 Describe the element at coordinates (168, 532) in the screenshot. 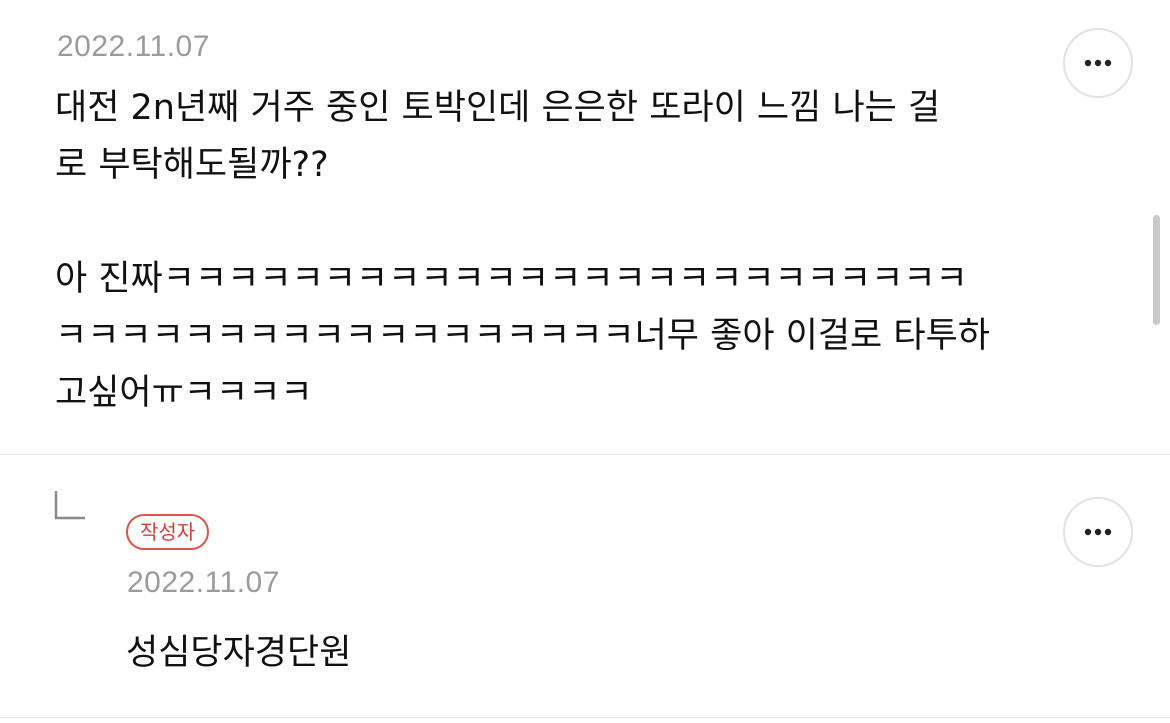

I see `author-badge: 작성자` at that location.